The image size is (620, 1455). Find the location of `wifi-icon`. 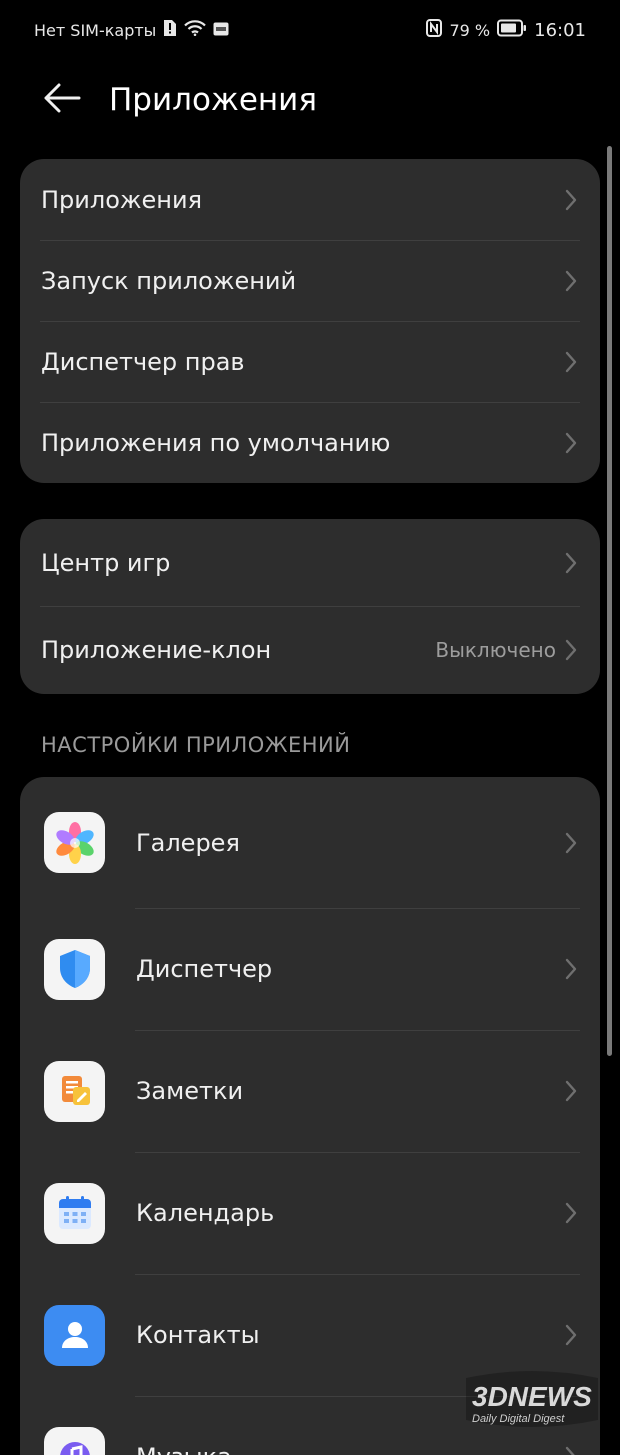

wifi-icon is located at coordinates (195, 30).